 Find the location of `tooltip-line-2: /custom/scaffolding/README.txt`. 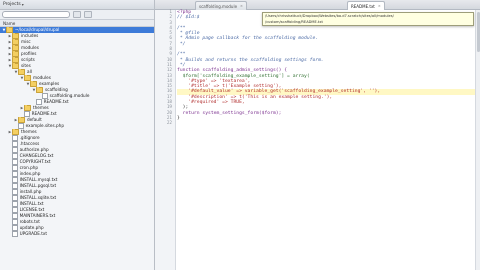

tooltip-line-2: /custom/scaffolding/README.txt is located at coordinates (294, 21).